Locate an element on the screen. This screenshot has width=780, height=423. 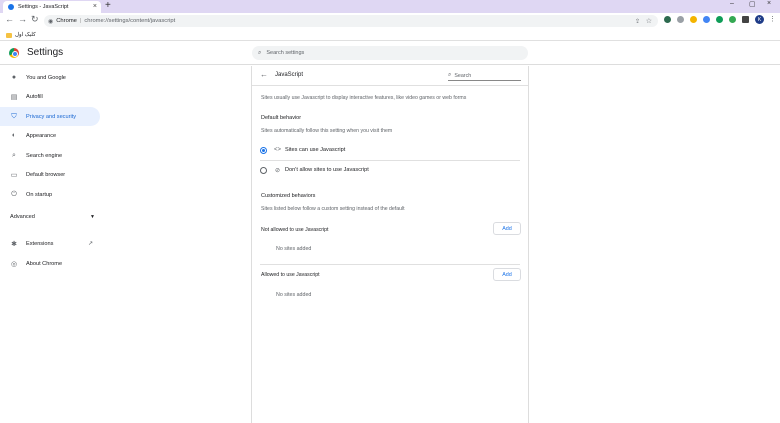
extensions-puzzle-icon is located at coordinates (745, 19).